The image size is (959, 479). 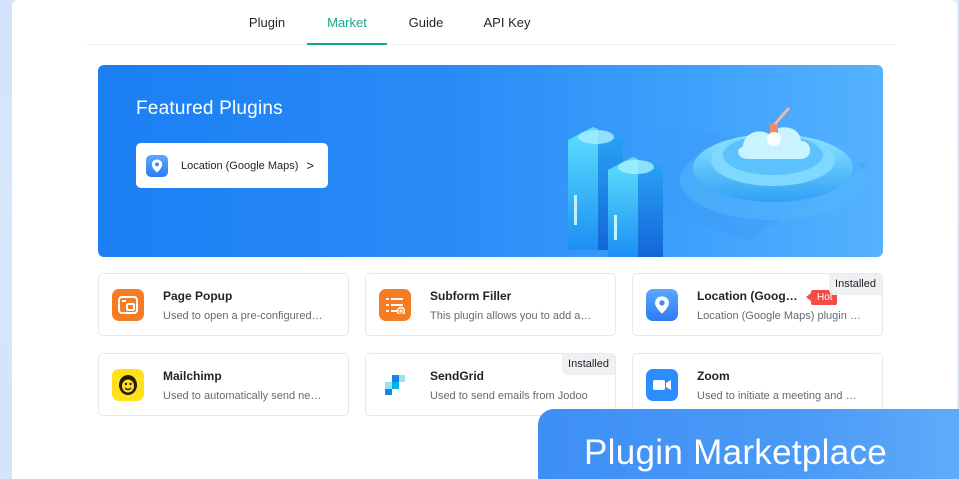 What do you see at coordinates (457, 376) in the screenshot?
I see `plugin-name: SendGrid` at bounding box center [457, 376].